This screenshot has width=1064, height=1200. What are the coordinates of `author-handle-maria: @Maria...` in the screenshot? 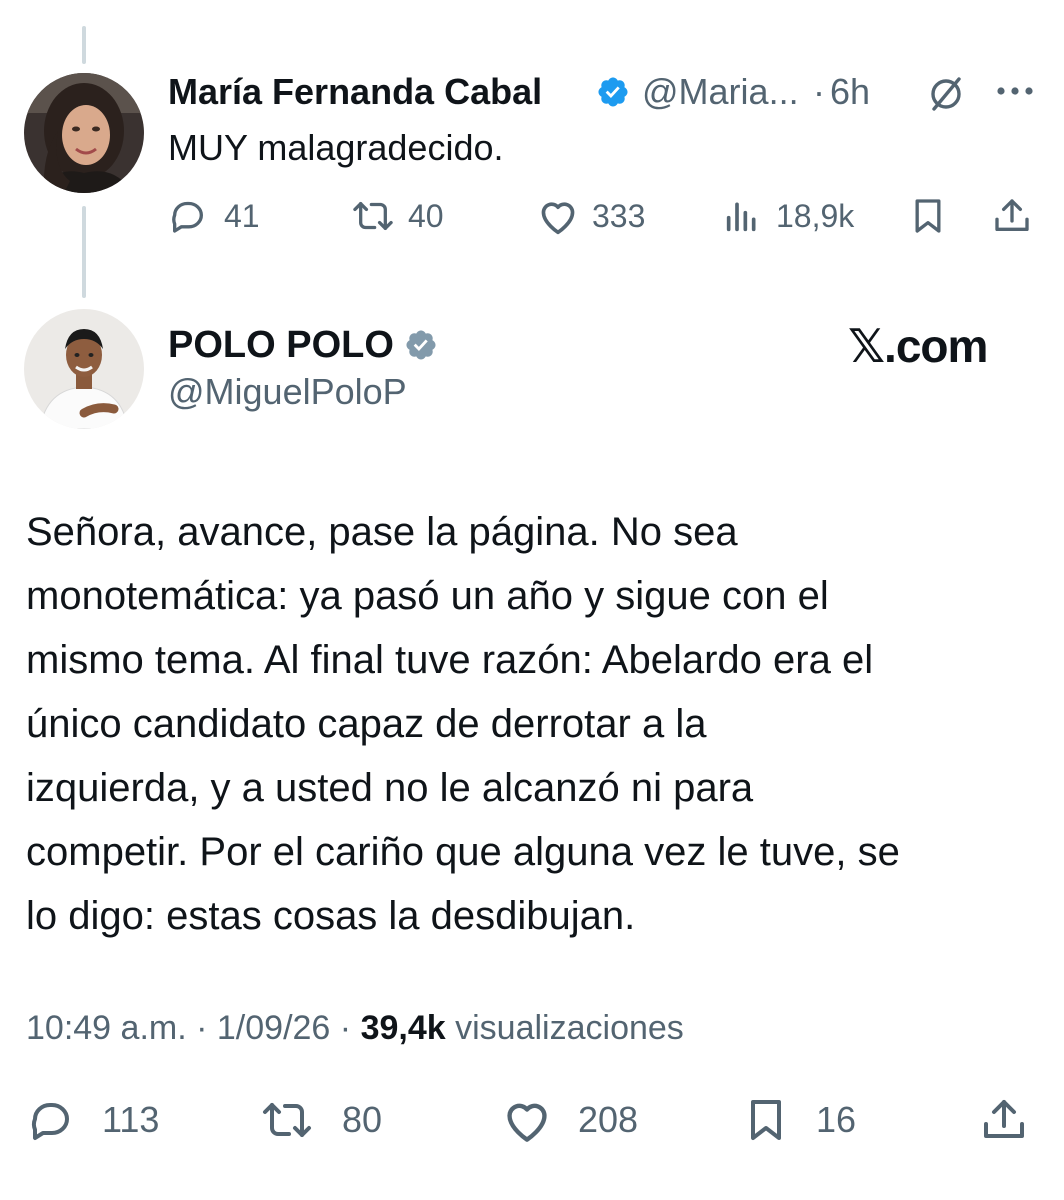 It's located at (720, 92).